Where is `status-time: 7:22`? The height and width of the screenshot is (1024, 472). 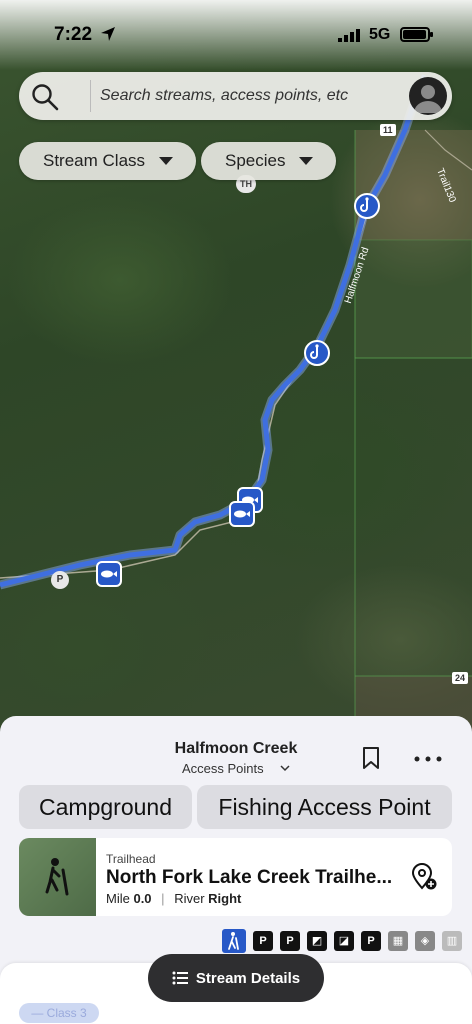
status-time: 7:22 is located at coordinates (73, 34).